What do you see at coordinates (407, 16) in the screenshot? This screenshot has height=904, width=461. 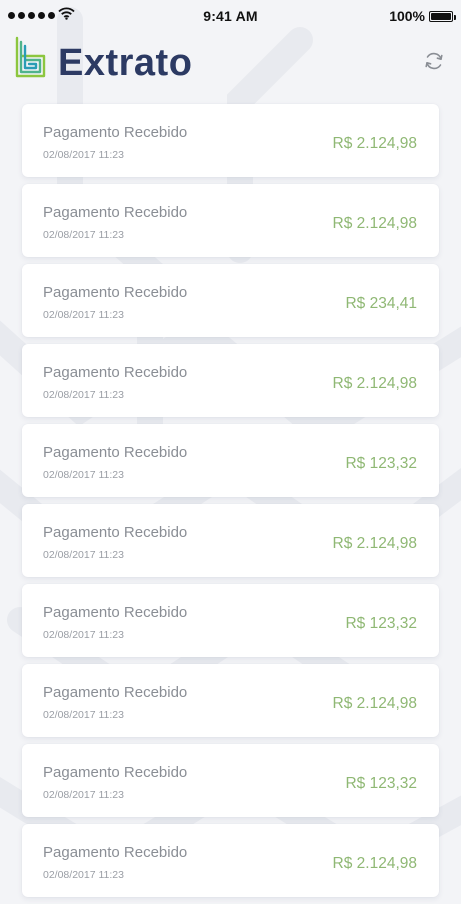 I see `battery-percentage: 100%` at bounding box center [407, 16].